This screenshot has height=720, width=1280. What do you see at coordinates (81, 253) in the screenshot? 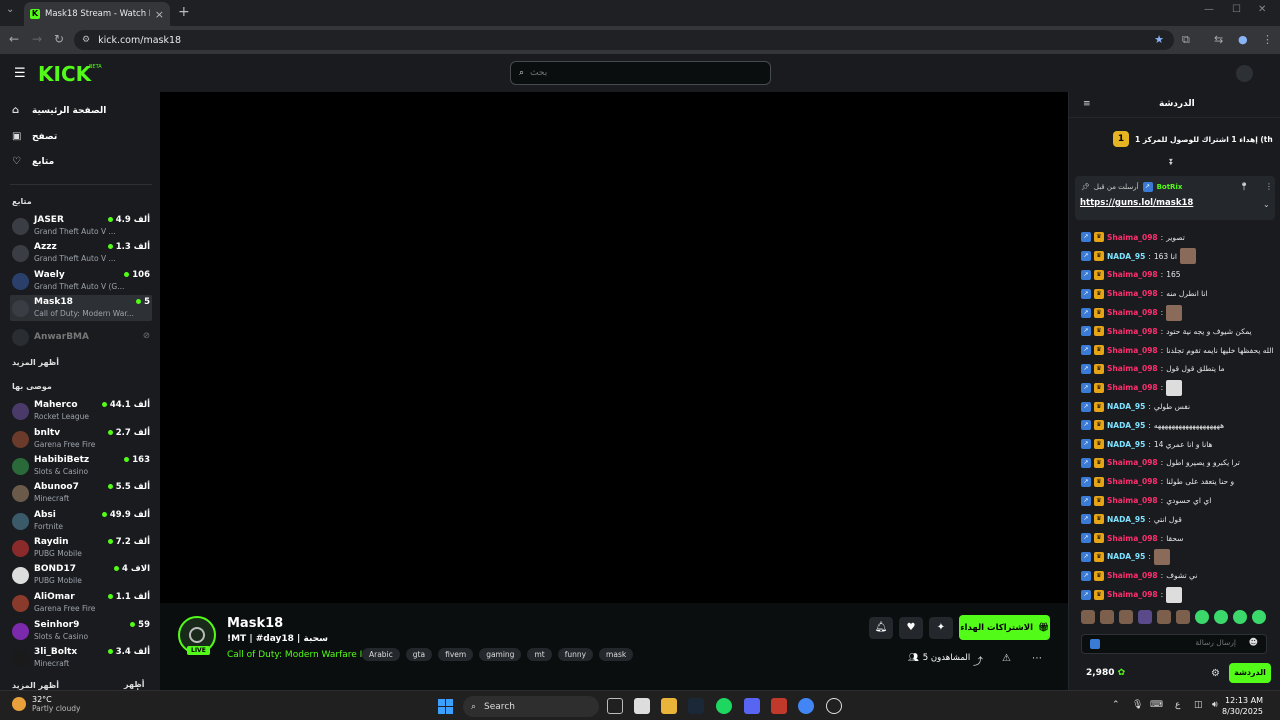
I see `channel-azzz: Azzz Grand Theft Auto V ... 1.3 ألف` at bounding box center [81, 253].